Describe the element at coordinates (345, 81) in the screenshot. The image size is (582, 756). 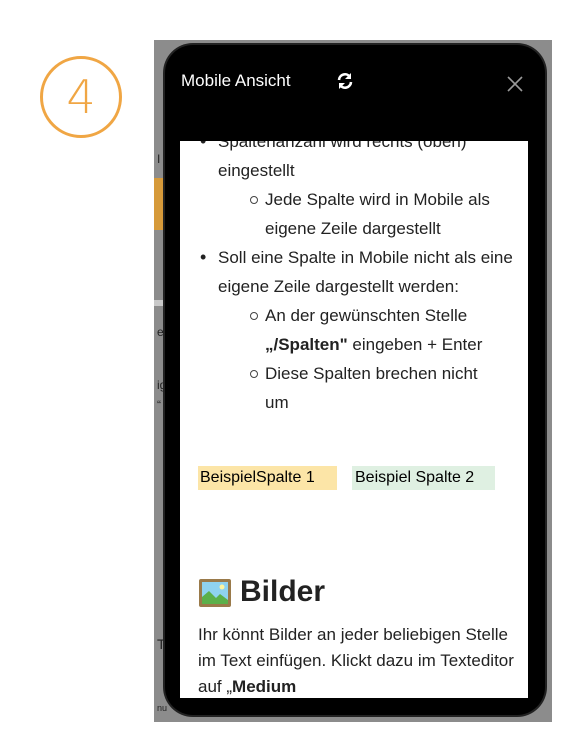
I see `refresh-icon` at that location.